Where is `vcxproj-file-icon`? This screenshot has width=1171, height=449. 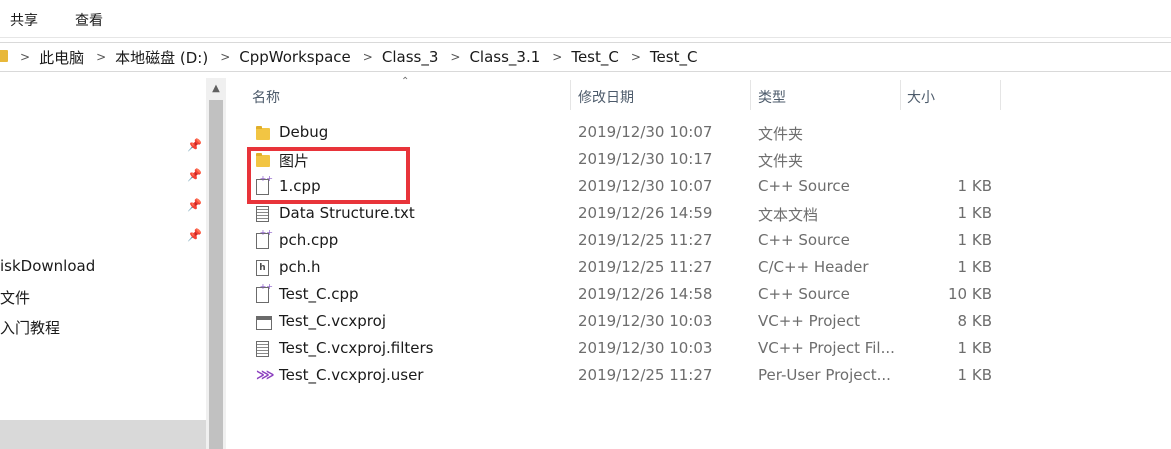 vcxproj-file-icon is located at coordinates (264, 323).